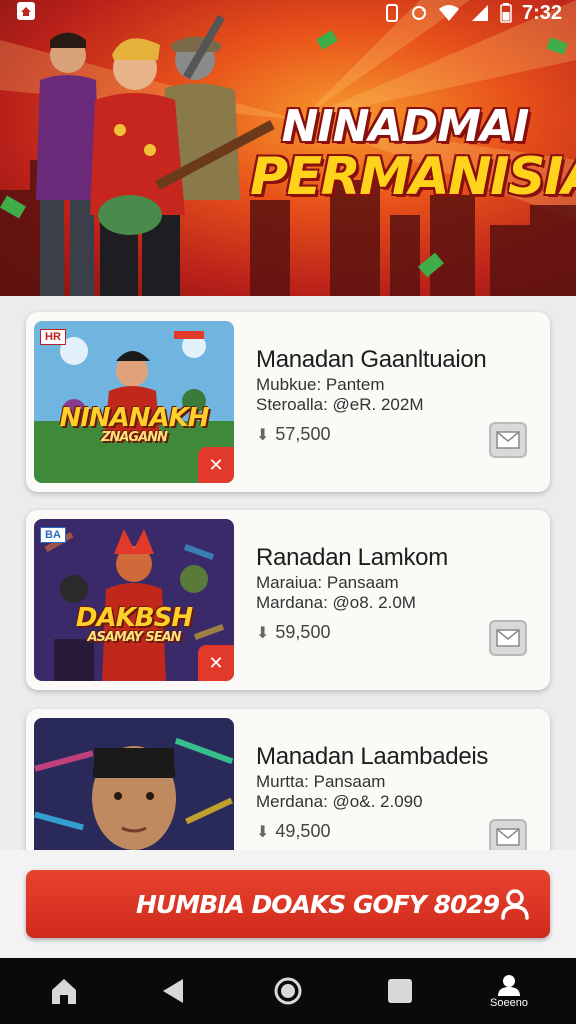  Describe the element at coordinates (339, 801) in the screenshot. I see `card-meta: Merdana: @o&. 2.090` at that location.